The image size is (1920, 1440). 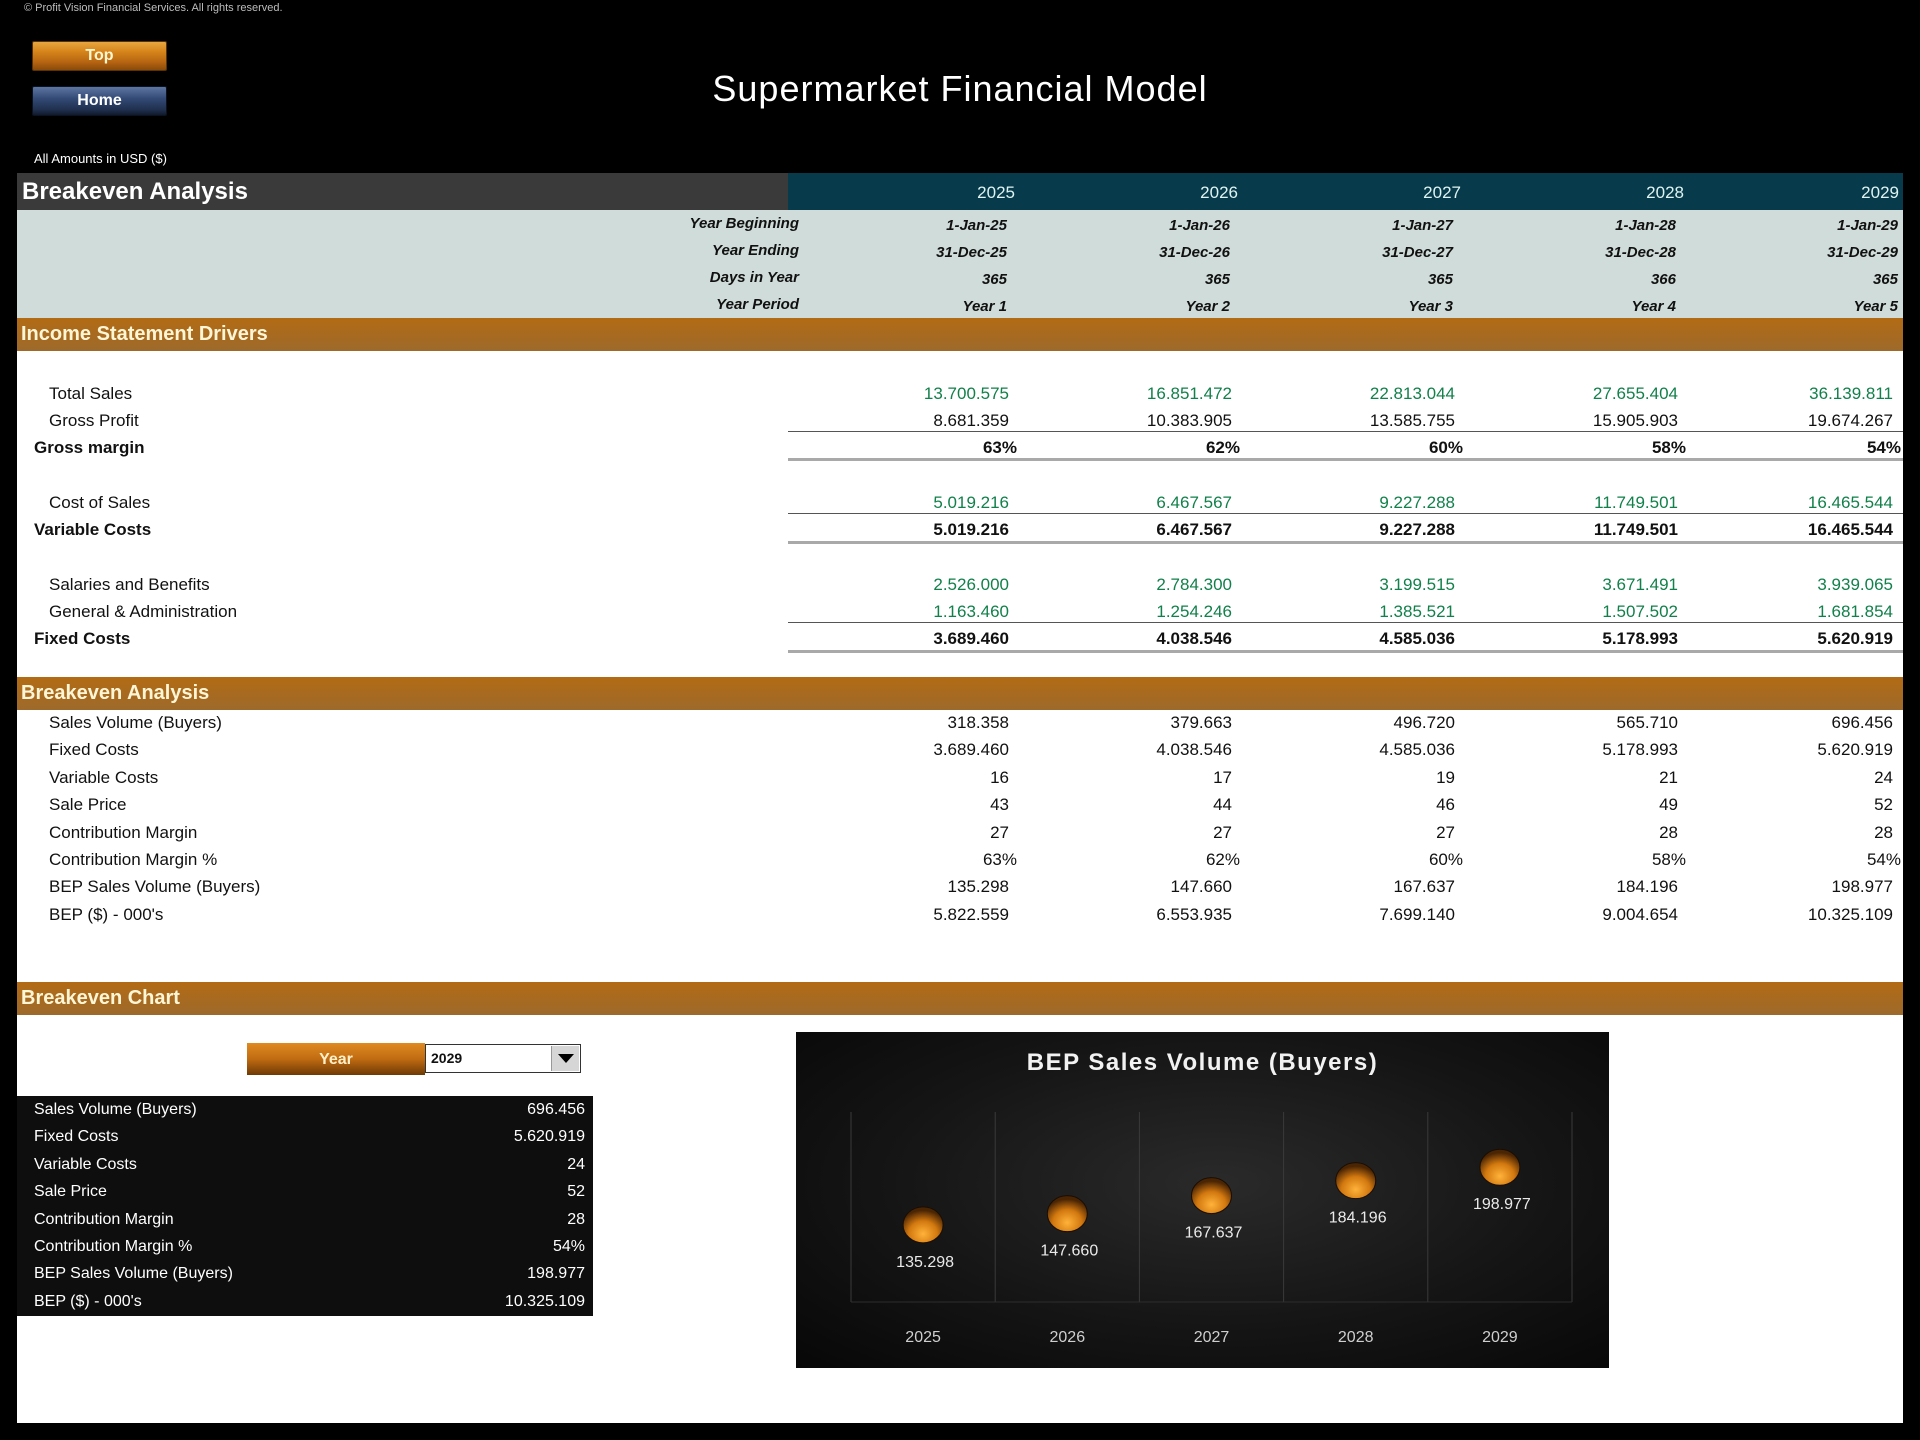 I want to click on period-cell: Year 2, so click(x=1207, y=306).